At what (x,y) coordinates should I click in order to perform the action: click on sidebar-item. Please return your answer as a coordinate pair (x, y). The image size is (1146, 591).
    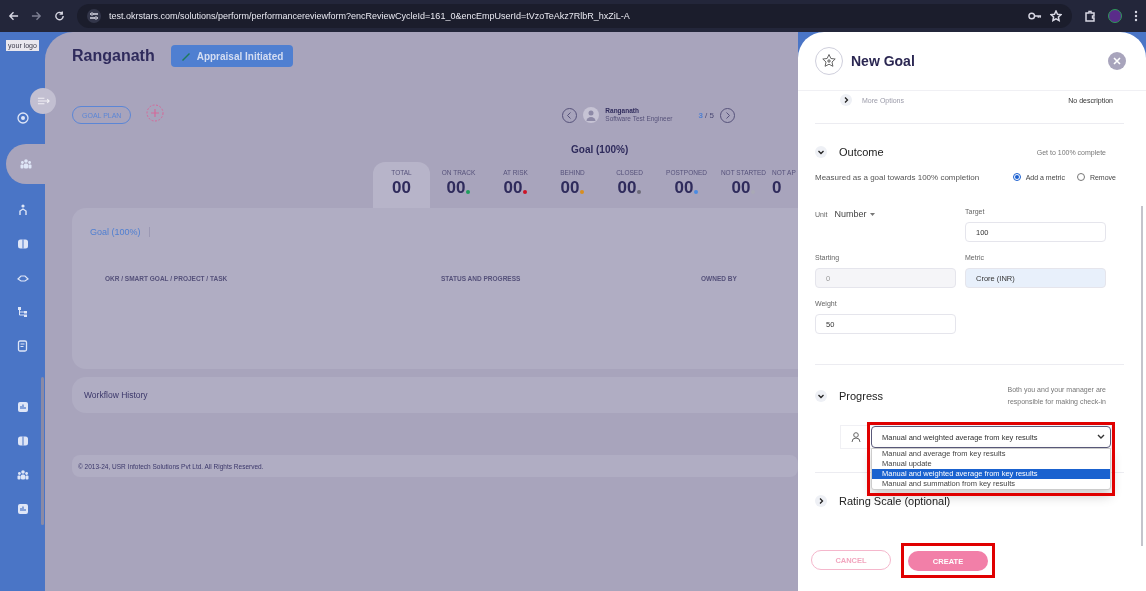
    Looking at the image, I should click on (25, 164).